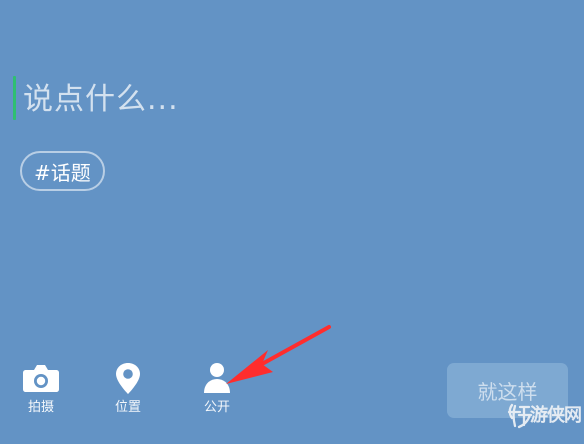  What do you see at coordinates (62, 171) in the screenshot?
I see `topic-tag-button: #话题` at bounding box center [62, 171].